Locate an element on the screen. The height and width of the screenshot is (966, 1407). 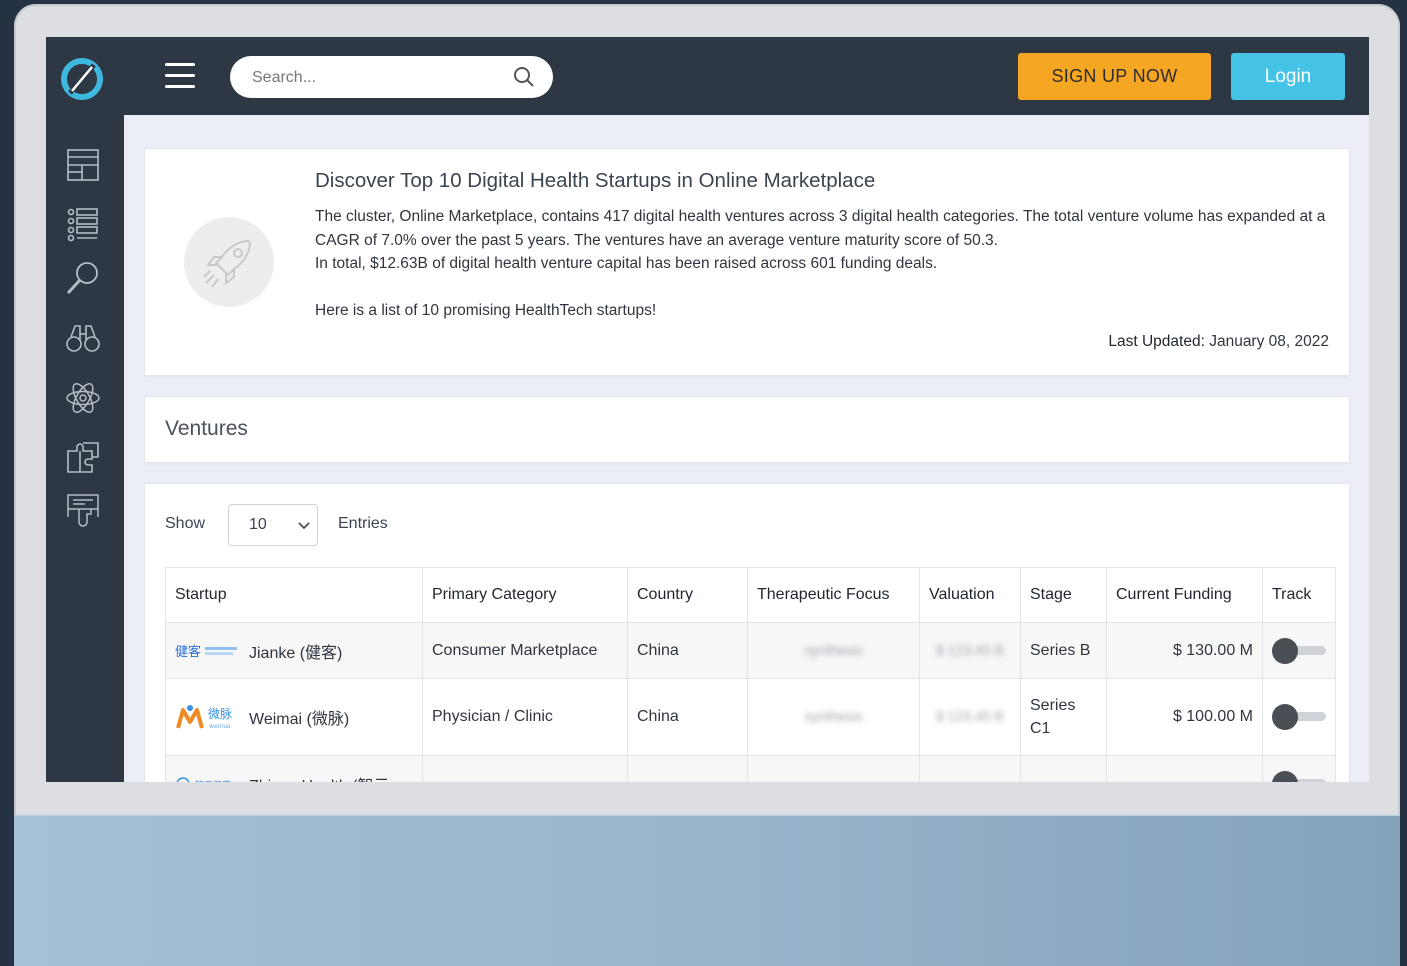
menu-toggle-button is located at coordinates (180, 76).